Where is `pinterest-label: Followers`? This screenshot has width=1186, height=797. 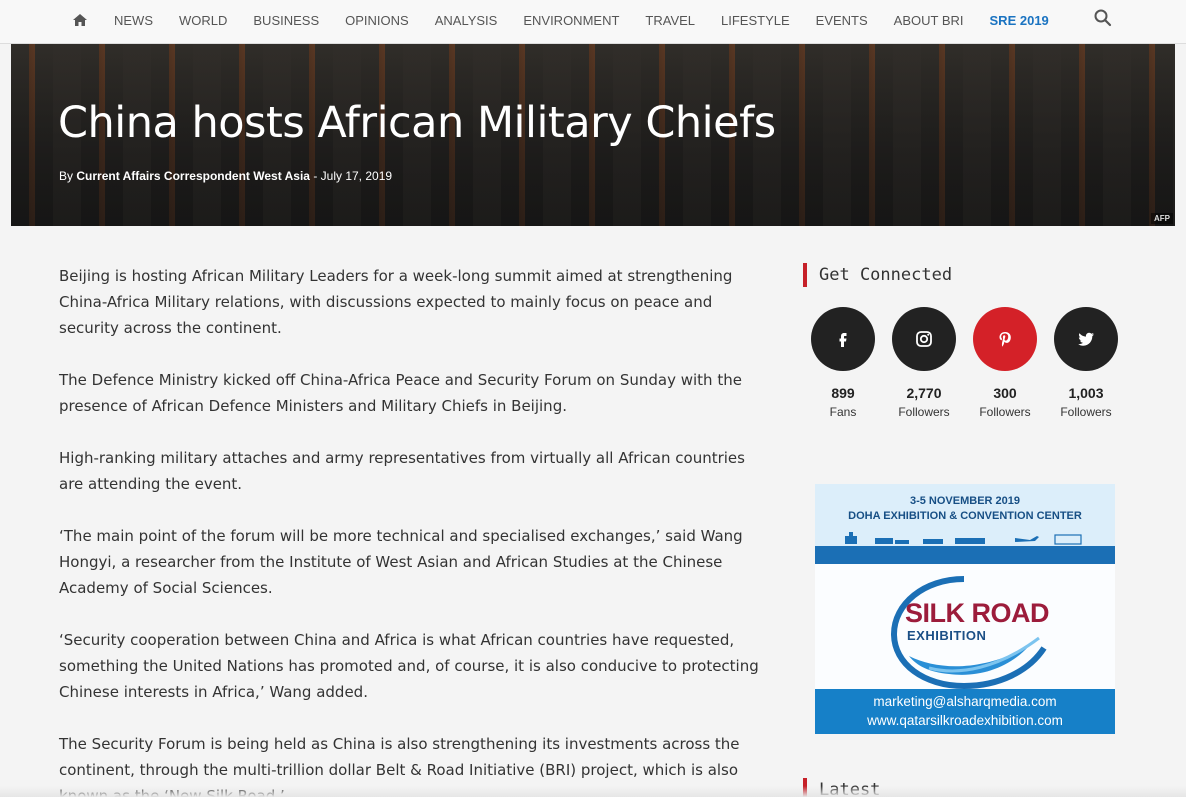 pinterest-label: Followers is located at coordinates (1005, 412).